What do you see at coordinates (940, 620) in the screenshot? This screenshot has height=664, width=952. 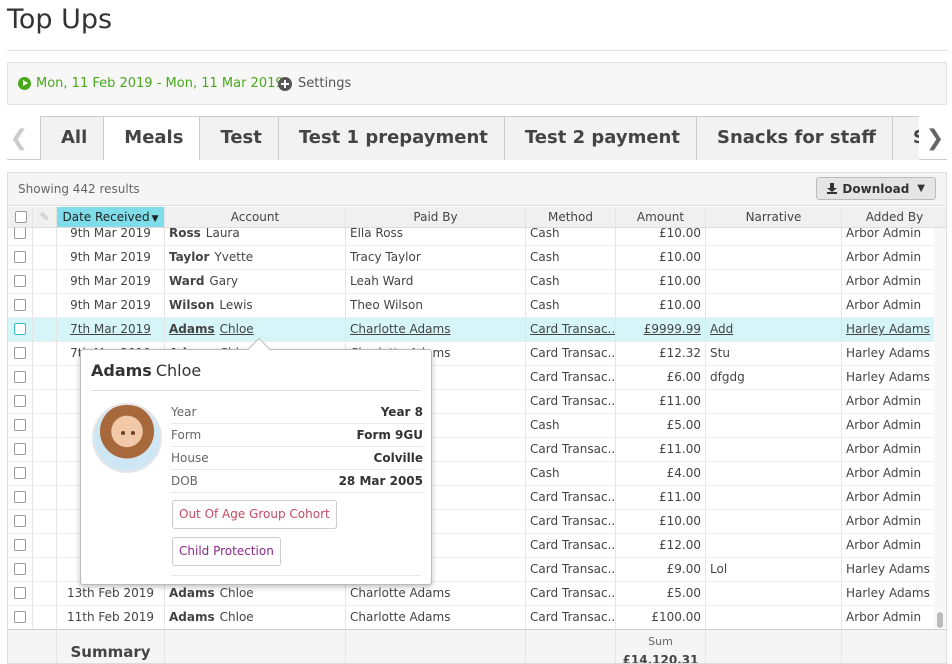 I see `scroll-thumb` at bounding box center [940, 620].